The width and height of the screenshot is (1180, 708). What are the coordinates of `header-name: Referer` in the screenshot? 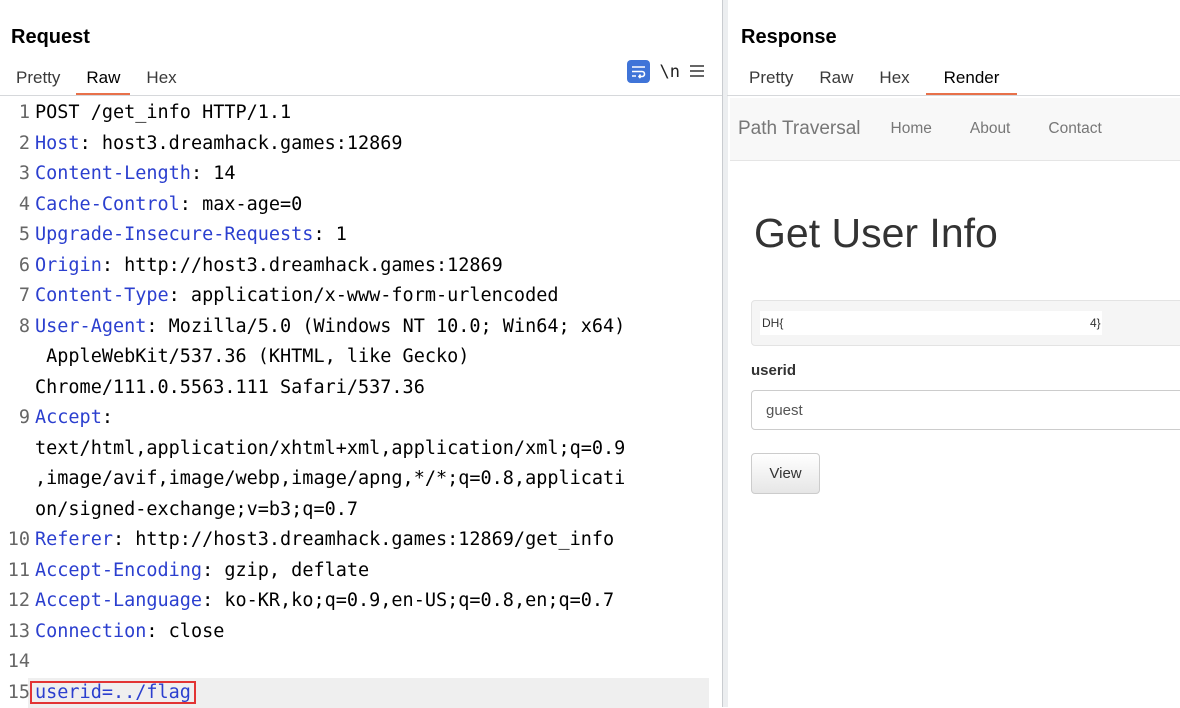 It's located at (74, 539).